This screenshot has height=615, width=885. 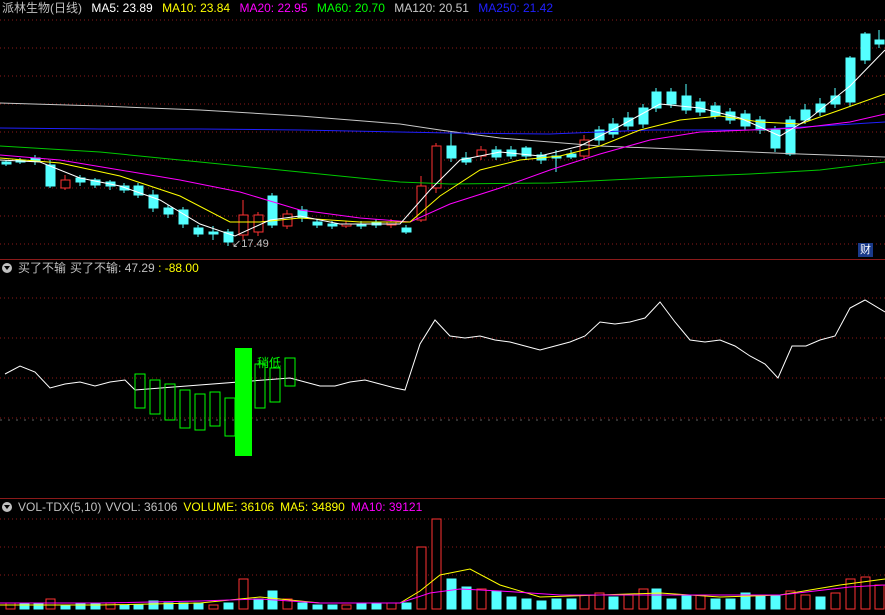 What do you see at coordinates (196, 8) in the screenshot?
I see `ma10-label: MA10: 23.84` at bounding box center [196, 8].